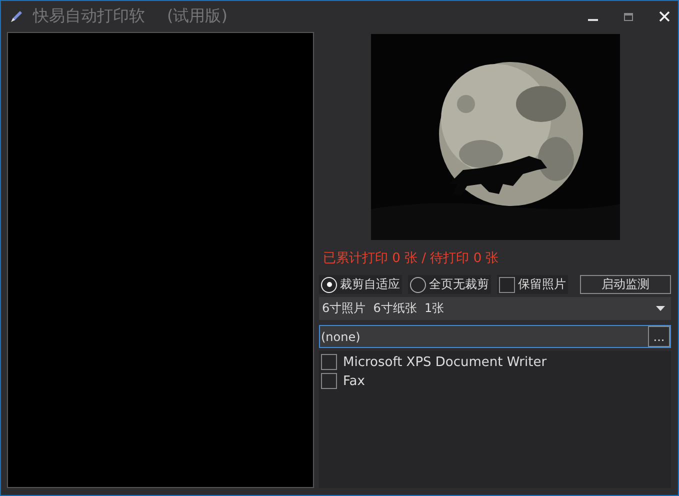 The image size is (679, 496). What do you see at coordinates (459, 284) in the screenshot?
I see `radio-label: 全页无裁剪` at bounding box center [459, 284].